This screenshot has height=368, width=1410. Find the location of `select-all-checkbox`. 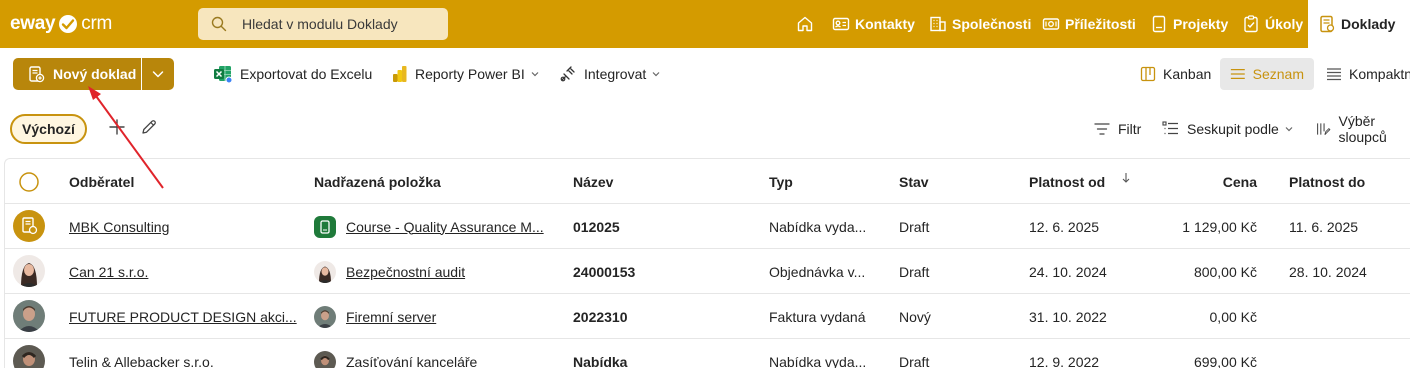

select-all-checkbox is located at coordinates (29, 181).